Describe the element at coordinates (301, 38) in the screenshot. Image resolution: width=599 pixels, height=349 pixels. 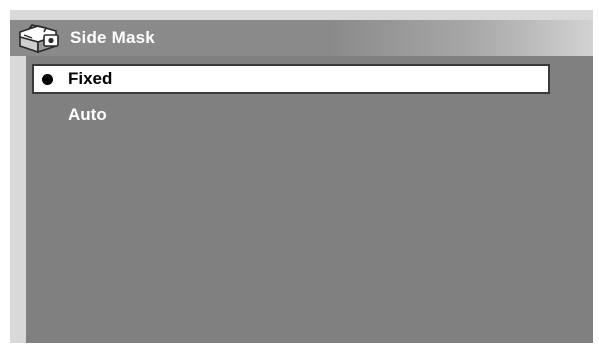
I see `menu-title-bar: Side Mask` at that location.